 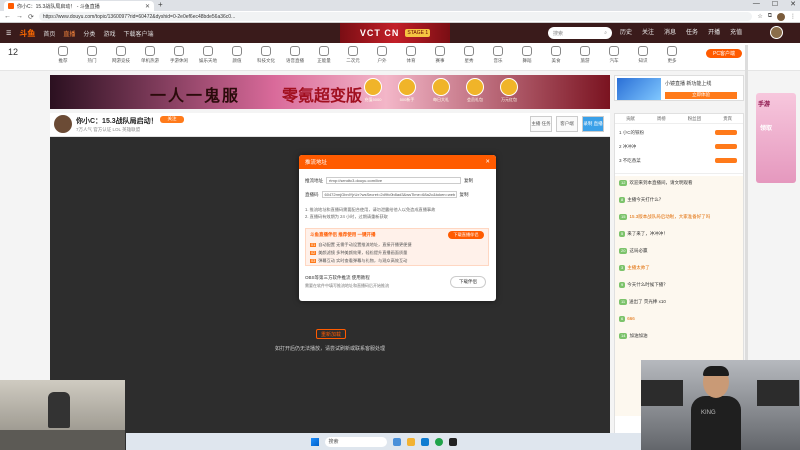 I want to click on nav-games: 游戏, so click(x=109, y=33).